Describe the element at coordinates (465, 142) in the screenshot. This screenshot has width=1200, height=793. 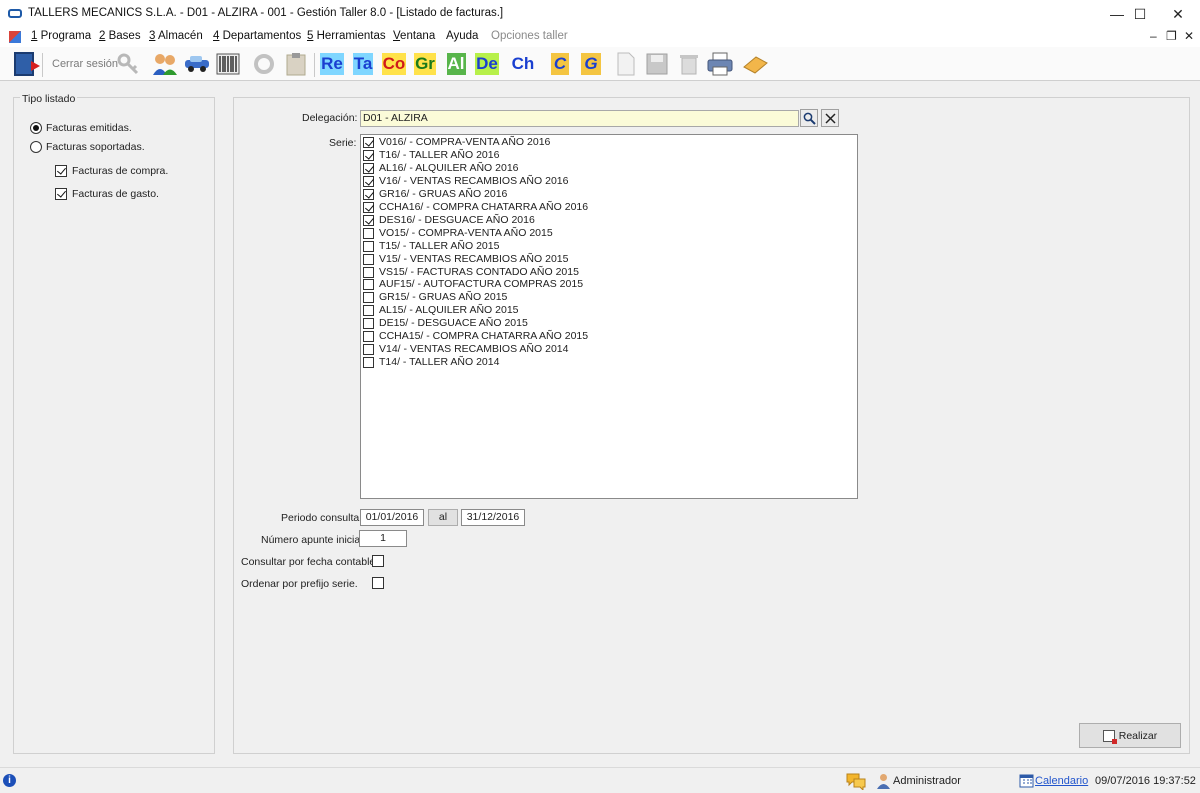
I see `serie-item-label: V016/ - COMPRA-VENTA AÑO 2016` at that location.